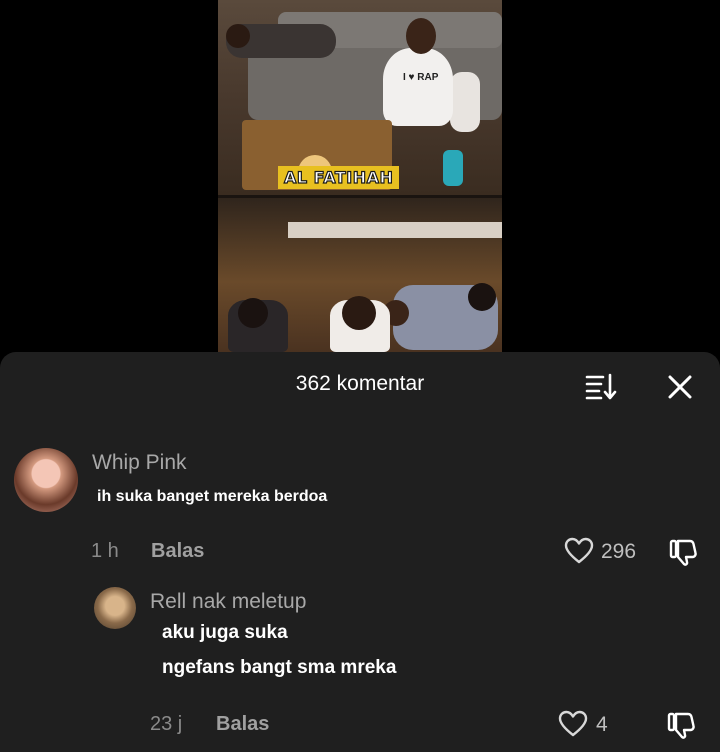  I want to click on comment-timestamp: 23 j, so click(166, 724).